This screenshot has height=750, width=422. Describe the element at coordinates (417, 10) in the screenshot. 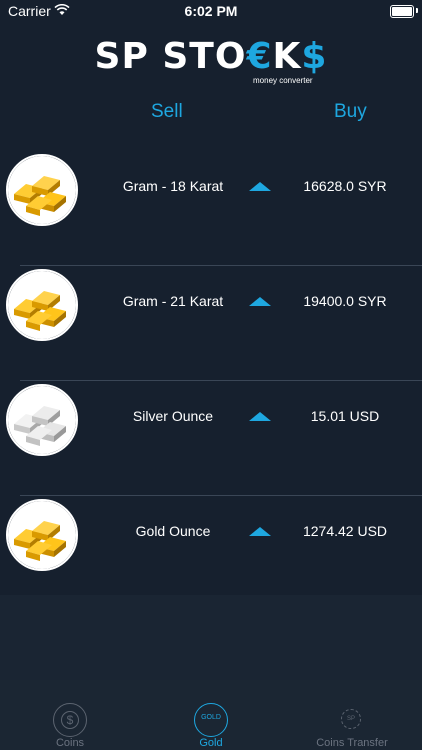

I see `battery-cap` at that location.